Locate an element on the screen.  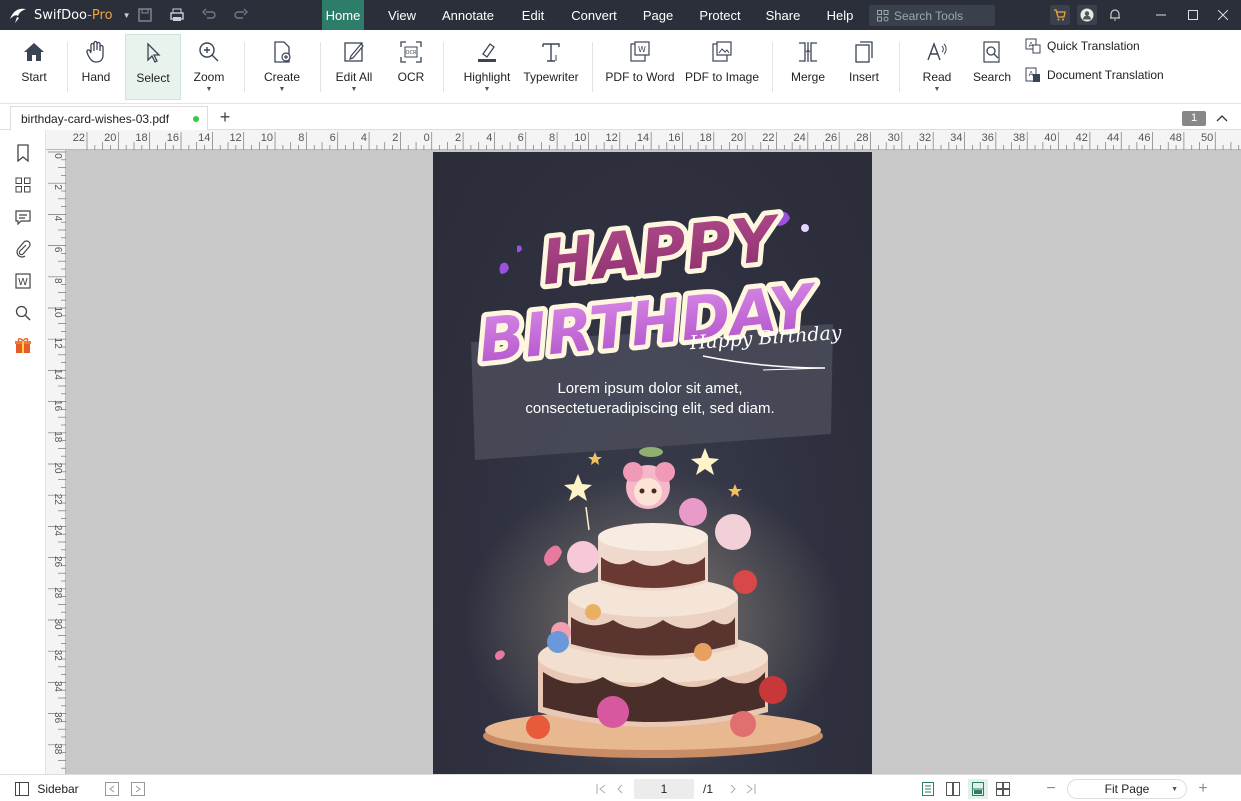
ruler-label: 38 is located at coordinates (57, 749).